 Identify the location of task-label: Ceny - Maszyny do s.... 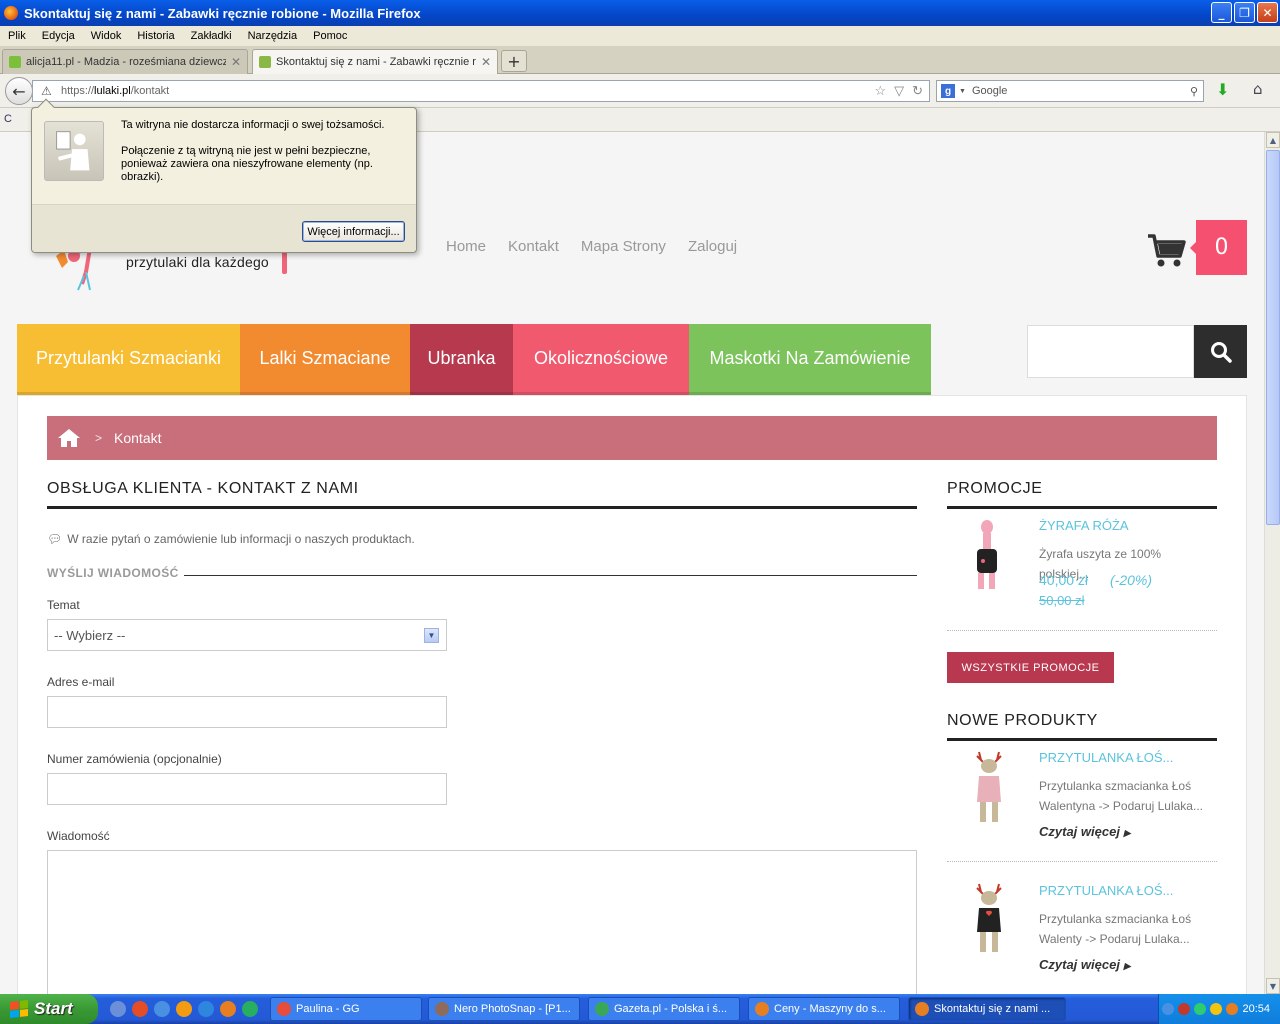
(830, 1009).